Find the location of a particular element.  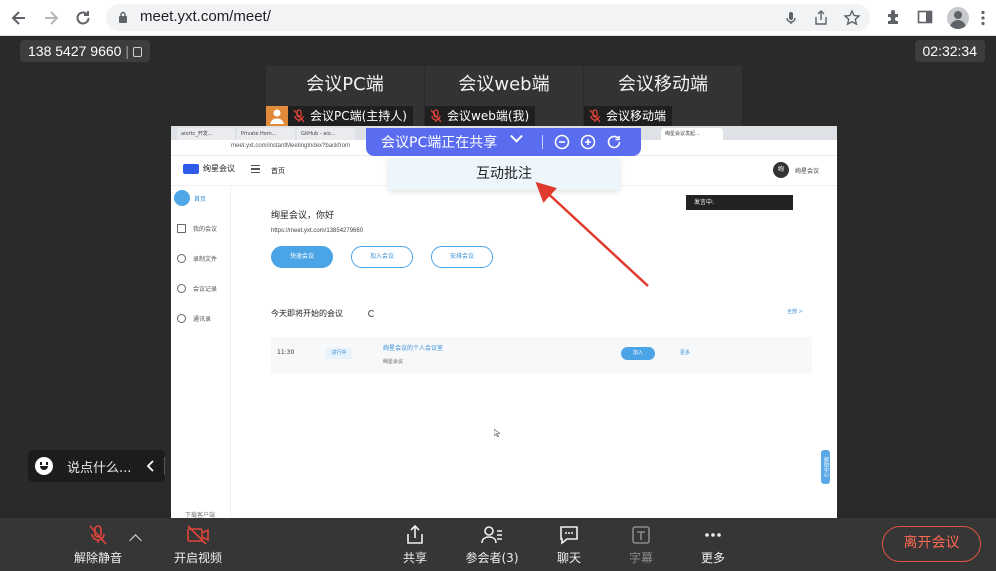

participant-tile-web: 会议web端 会议web端(我) is located at coordinates (504, 96).